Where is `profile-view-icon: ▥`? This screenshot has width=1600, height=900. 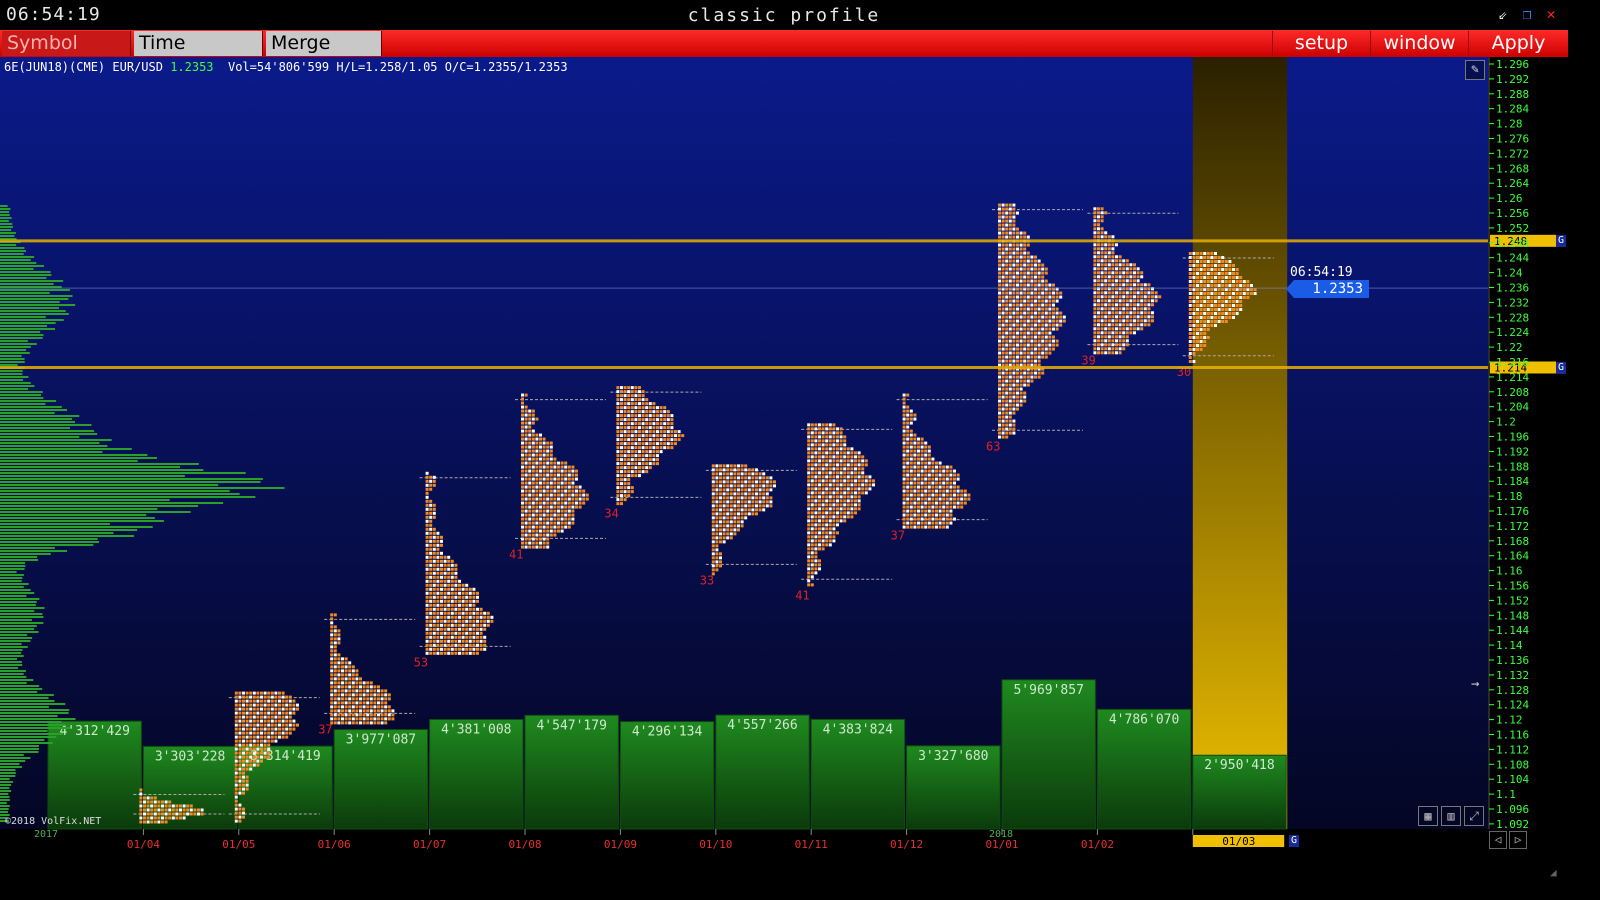 profile-view-icon: ▥ is located at coordinates (1451, 816).